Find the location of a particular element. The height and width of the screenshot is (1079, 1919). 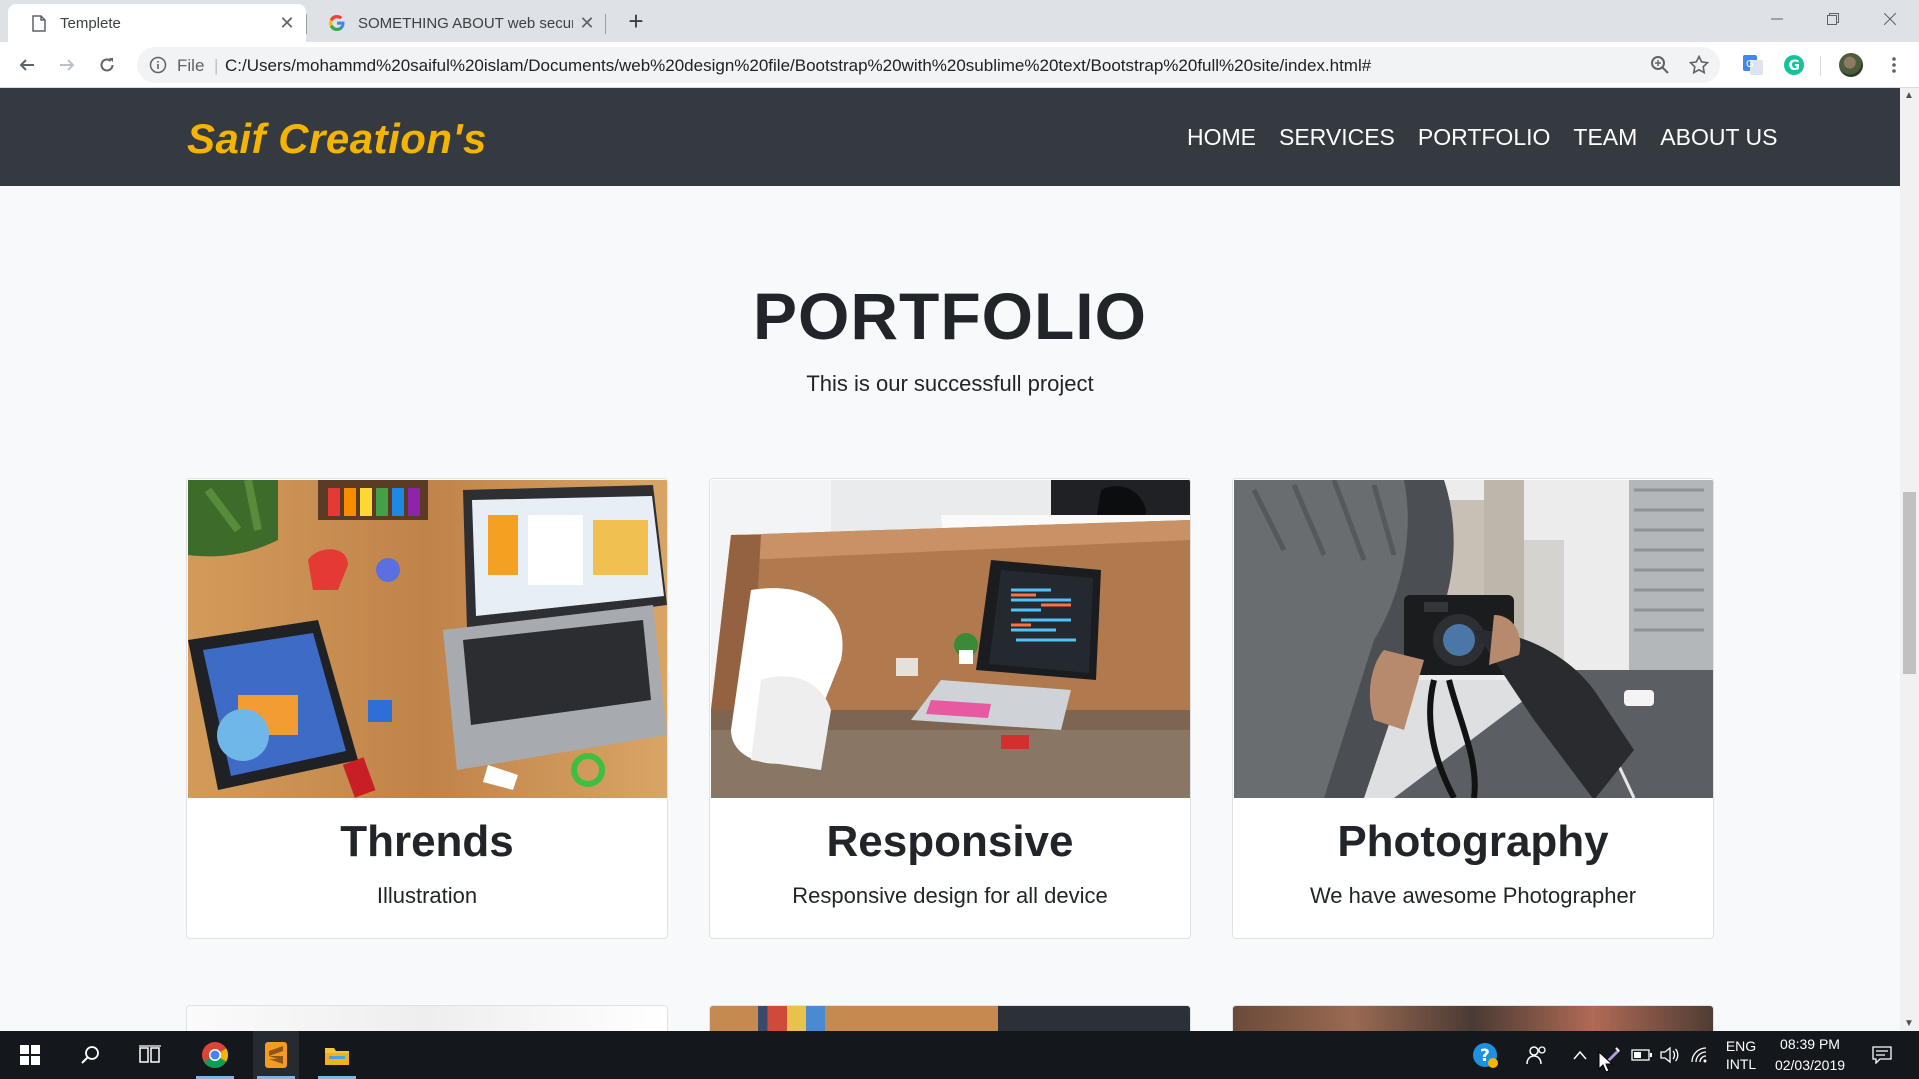

card-title: Photography is located at coordinates (1473, 841).